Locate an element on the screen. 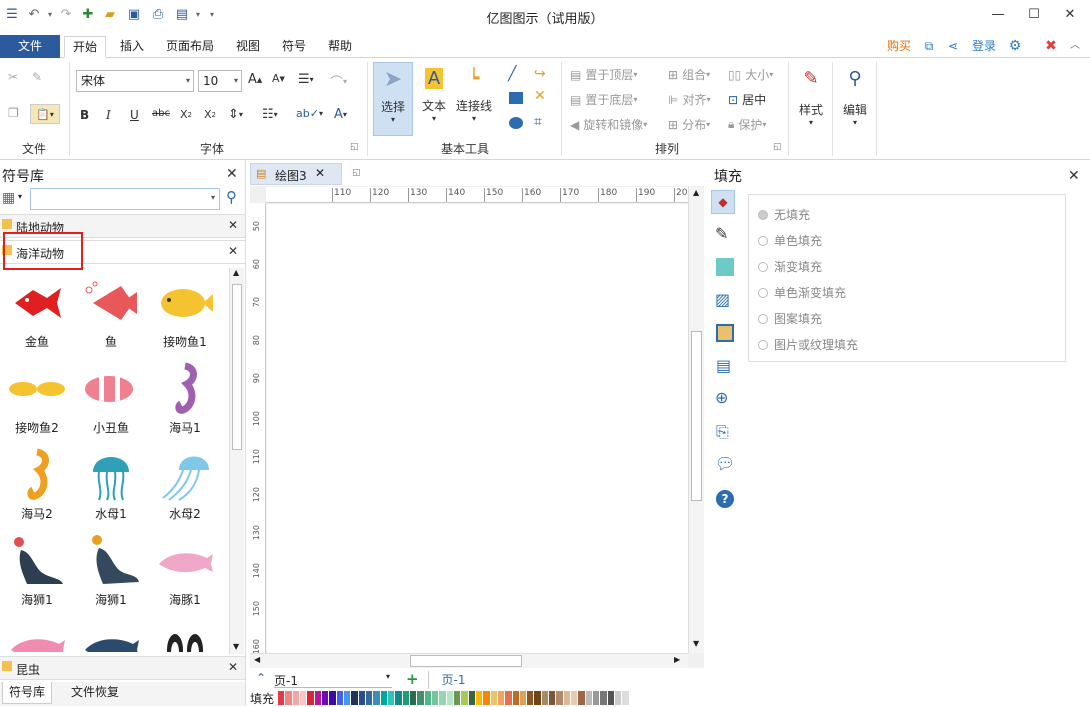  canvas-vertical-scrollbar: ▲ ▼ is located at coordinates (696, 420).